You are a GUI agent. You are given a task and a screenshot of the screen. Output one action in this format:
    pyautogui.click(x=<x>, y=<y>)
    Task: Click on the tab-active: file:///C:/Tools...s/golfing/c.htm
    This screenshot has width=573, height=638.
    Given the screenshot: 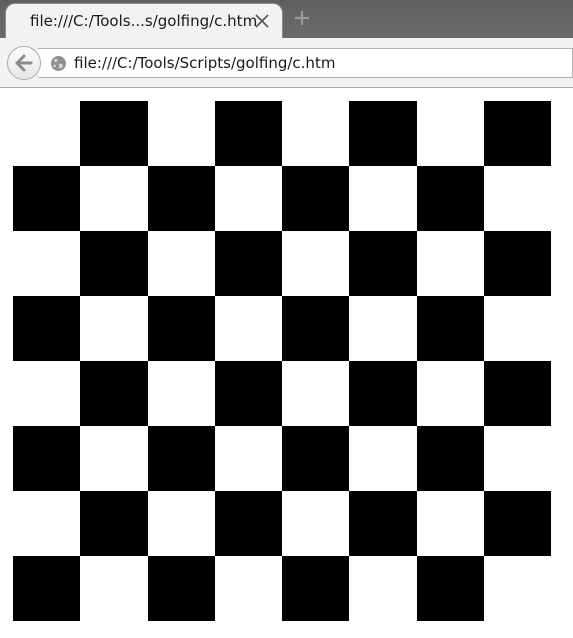 What is the action you would take?
    pyautogui.click(x=144, y=20)
    